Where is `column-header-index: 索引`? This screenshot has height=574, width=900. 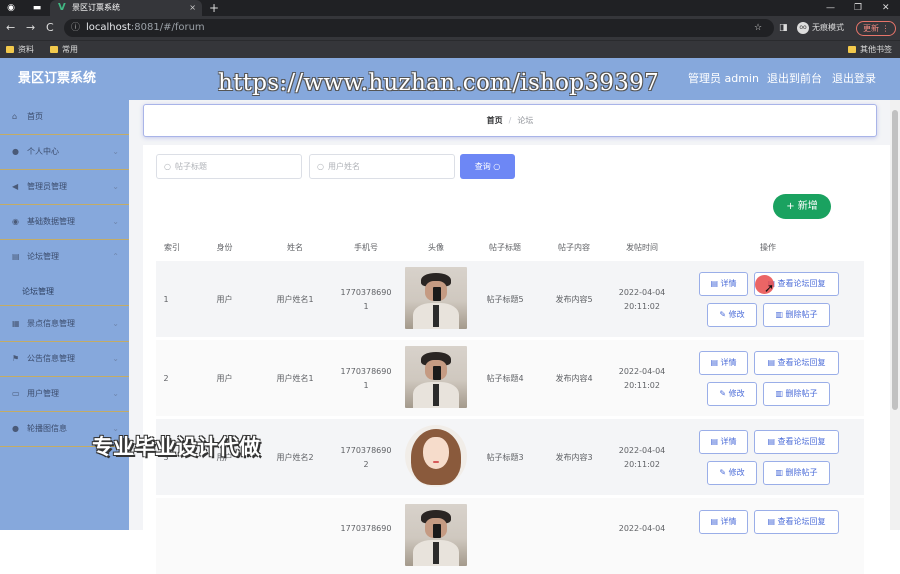 column-header-index: 索引 is located at coordinates (172, 247).